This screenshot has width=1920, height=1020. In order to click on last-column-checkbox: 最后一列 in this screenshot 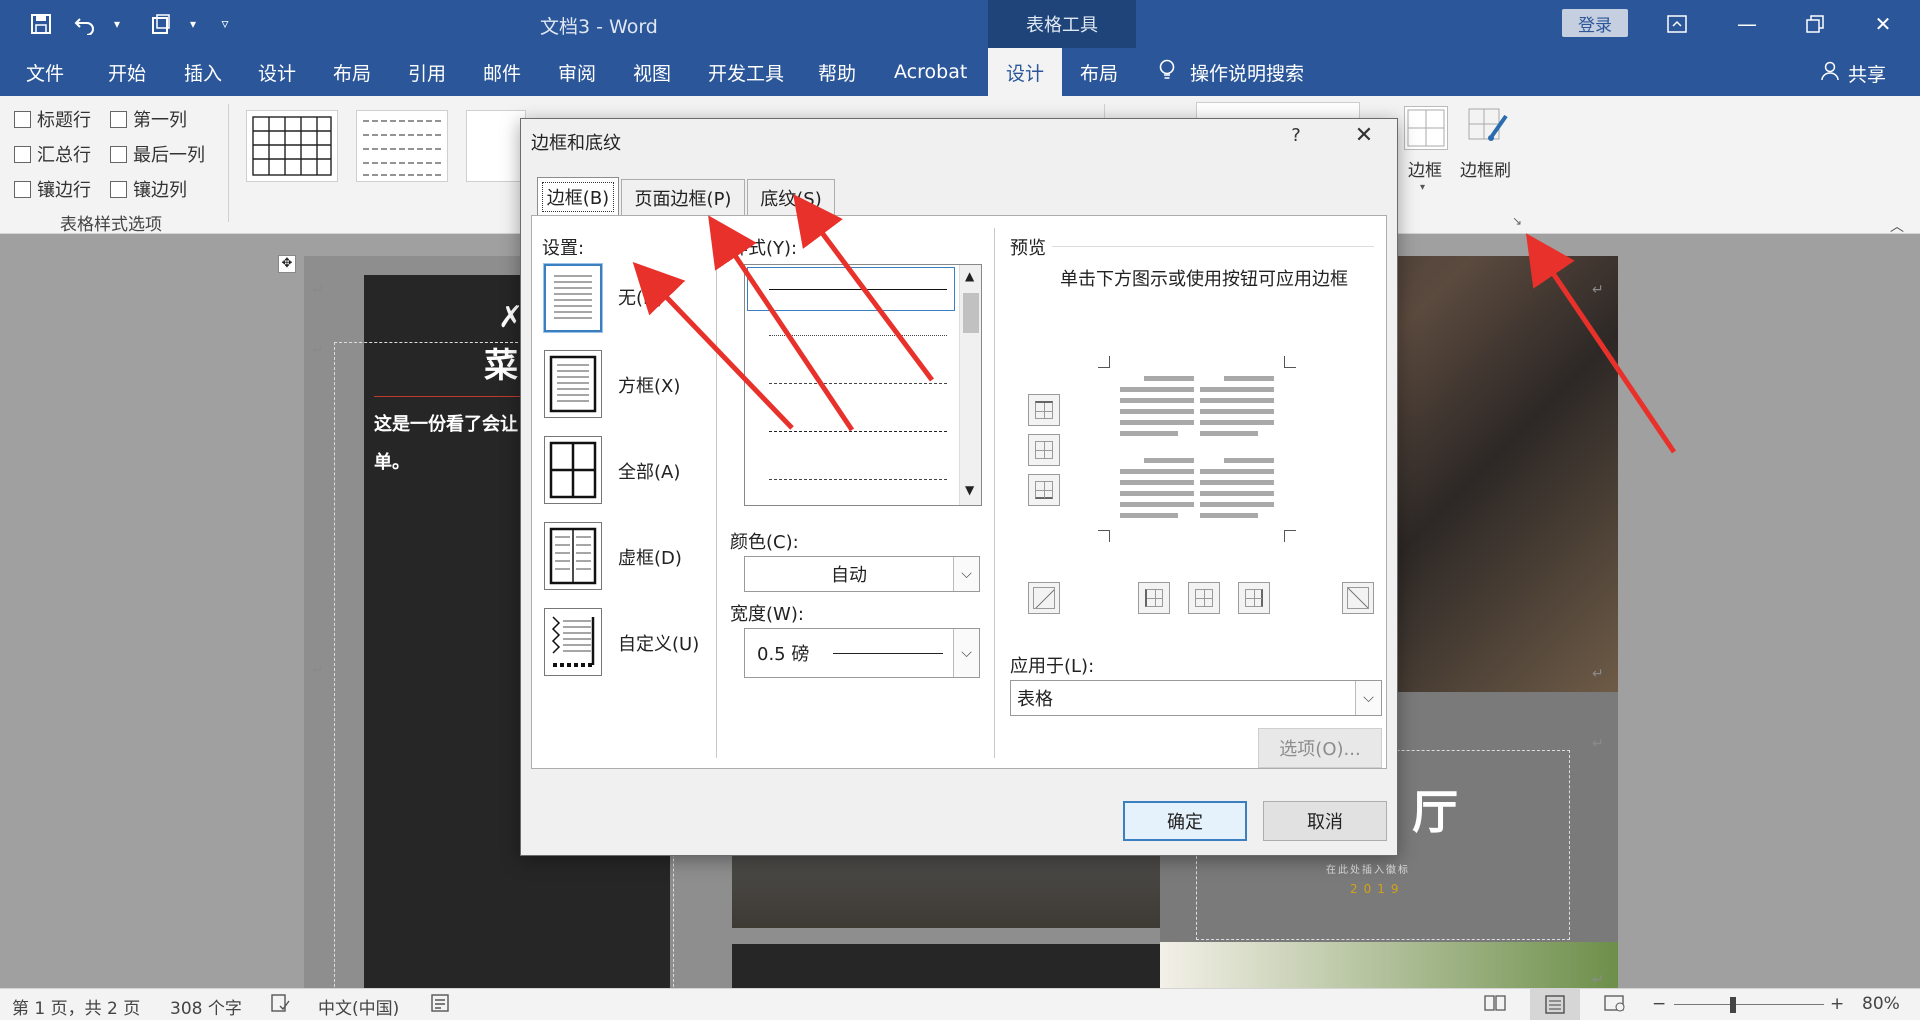, I will do `click(157, 154)`.